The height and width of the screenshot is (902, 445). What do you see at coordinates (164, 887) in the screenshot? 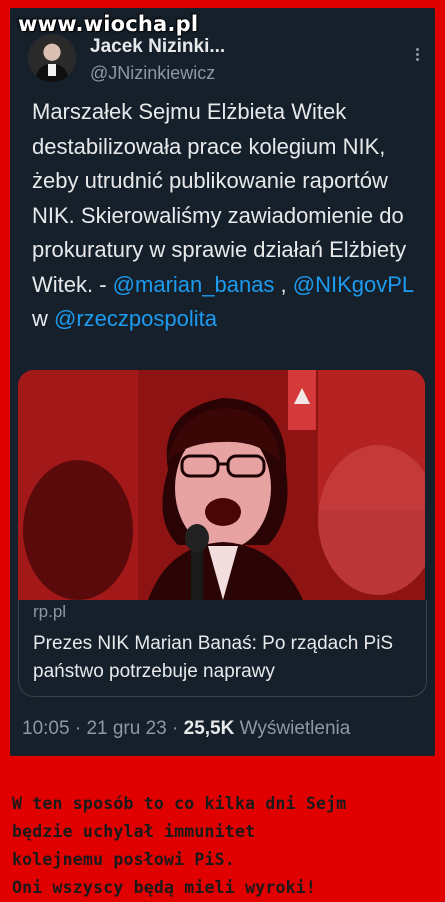
I see `caption-line: Oni wszyscy będą mieli wyroki!` at bounding box center [164, 887].